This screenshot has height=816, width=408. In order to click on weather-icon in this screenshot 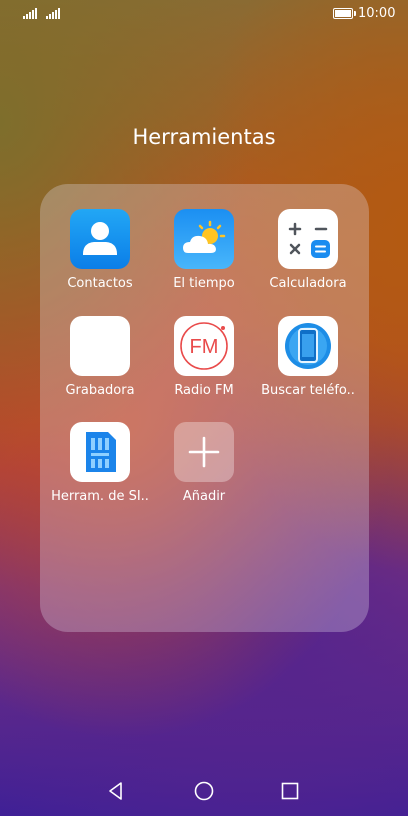, I will do `click(204, 239)`.